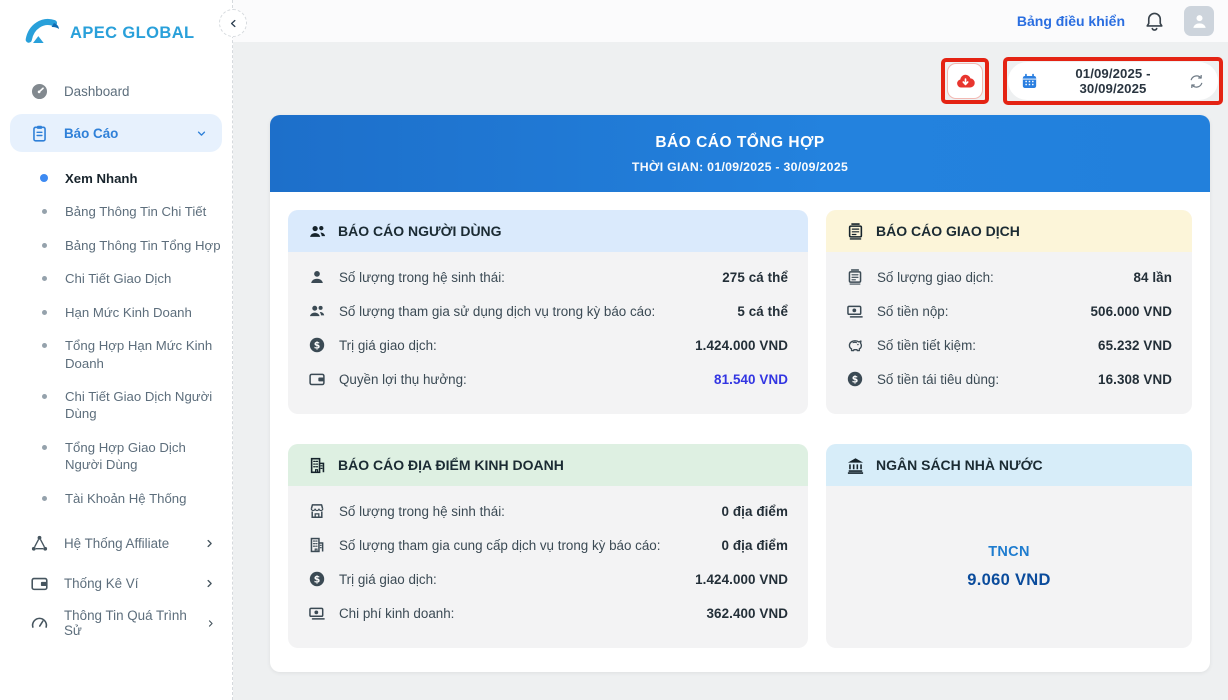 This screenshot has height=700, width=1228. I want to click on card-header: BÁO CÁO ĐỊA ĐIỂM KINH DOANH, so click(548, 465).